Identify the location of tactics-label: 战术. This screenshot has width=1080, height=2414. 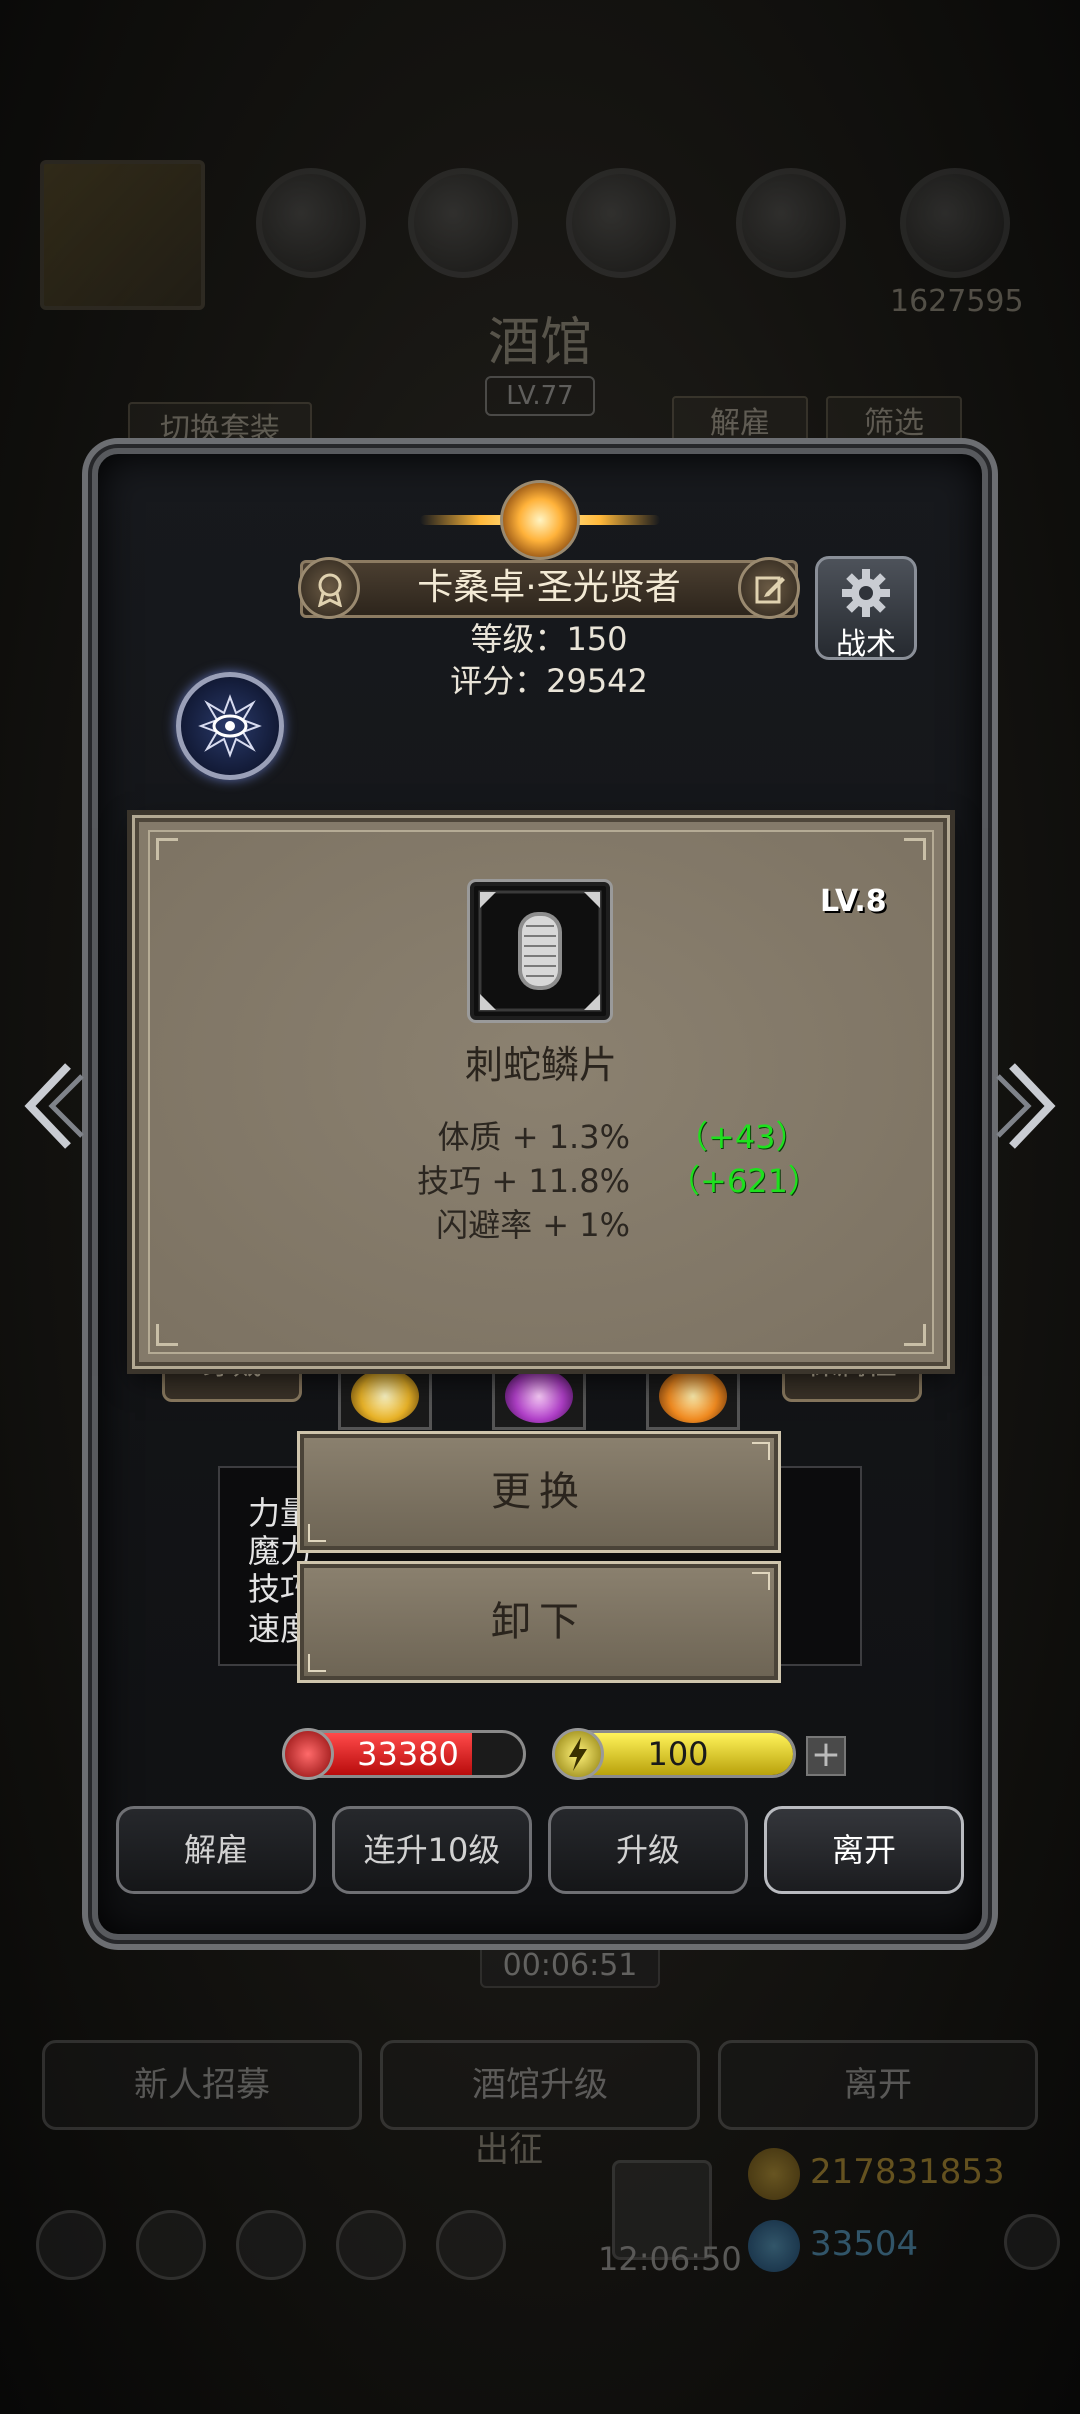
(866, 644).